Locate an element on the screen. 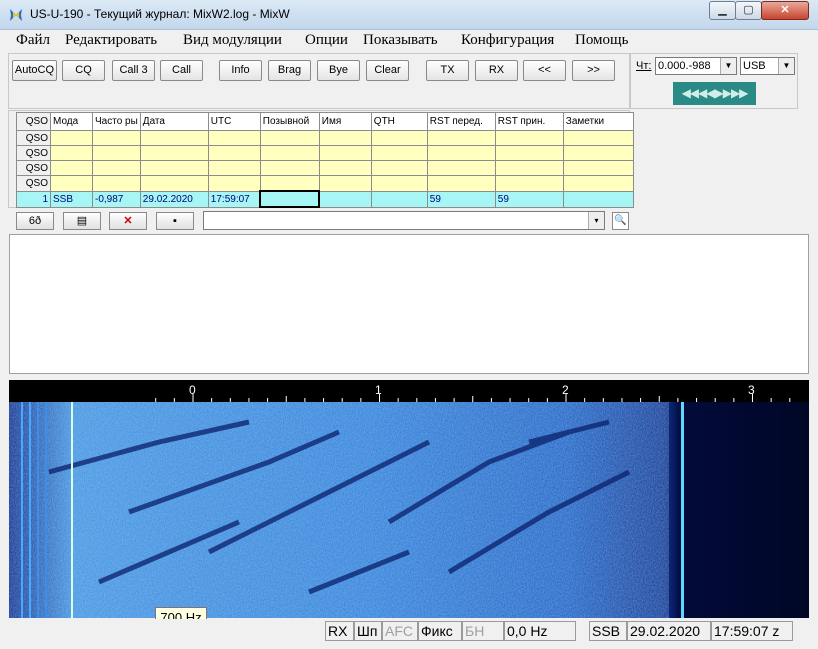 Image resolution: width=818 pixels, height=649 pixels. col-utc: UTC is located at coordinates (234, 121).